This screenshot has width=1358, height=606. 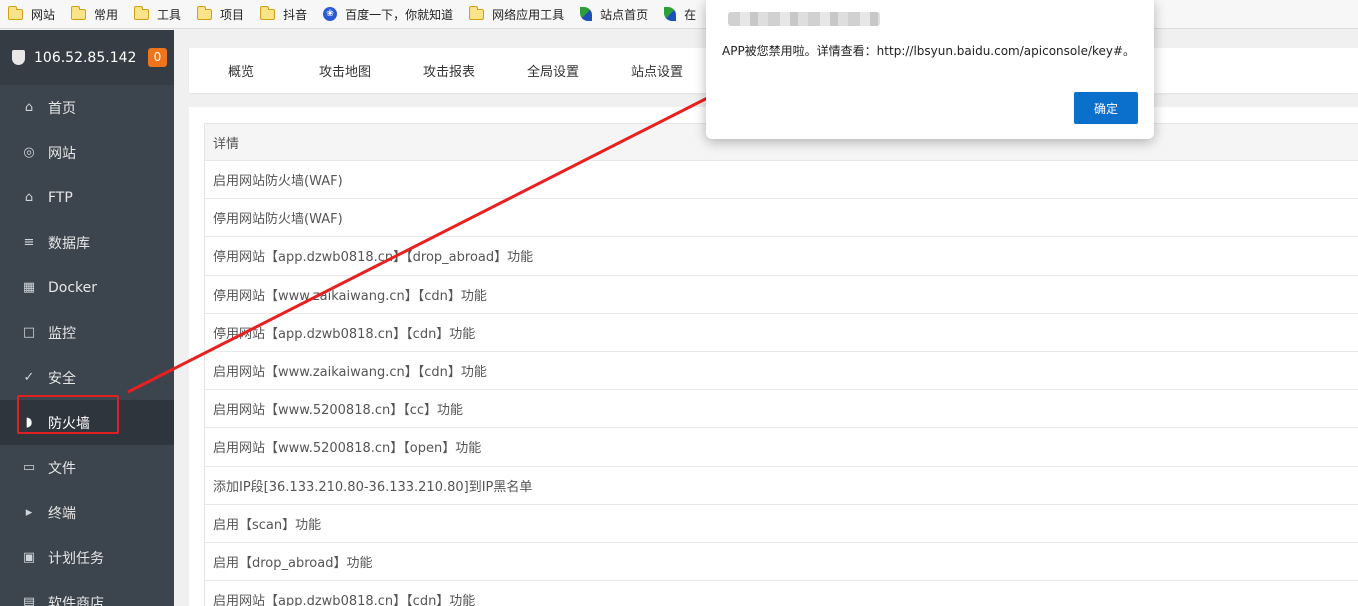 What do you see at coordinates (69, 243) in the screenshot?
I see `sidebar-item-label: 数据库` at bounding box center [69, 243].